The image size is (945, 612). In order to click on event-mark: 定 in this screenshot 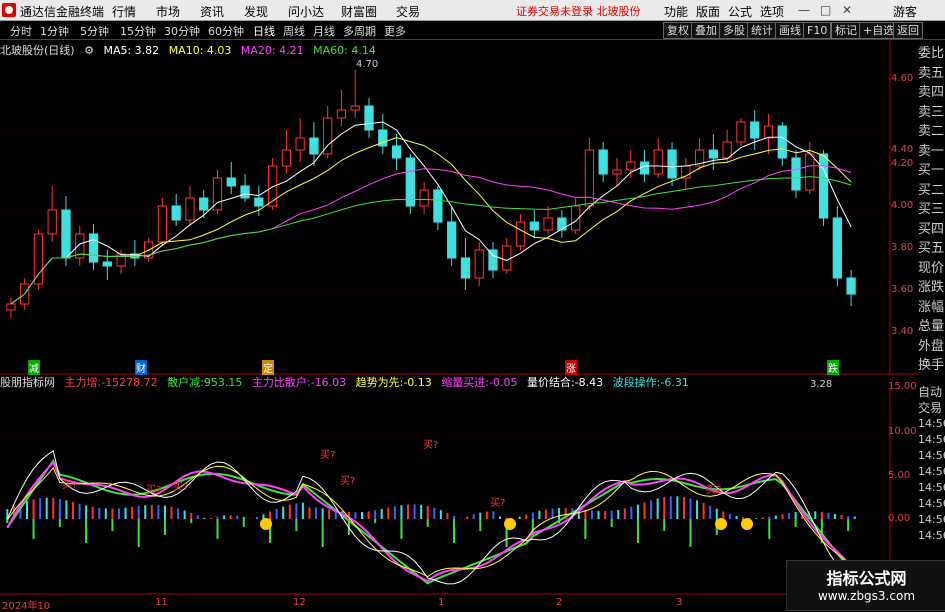, I will do `click(268, 367)`.